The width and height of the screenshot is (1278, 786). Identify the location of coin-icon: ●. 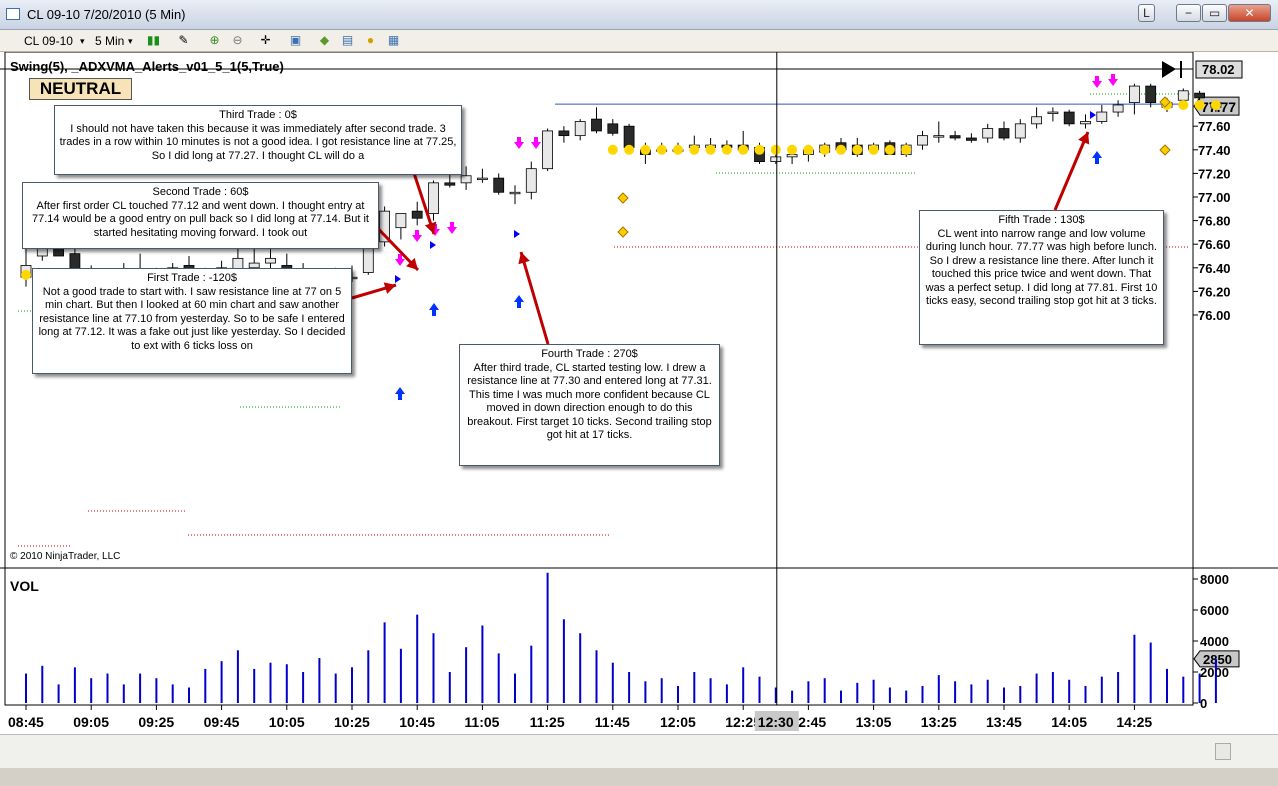
(370, 40).